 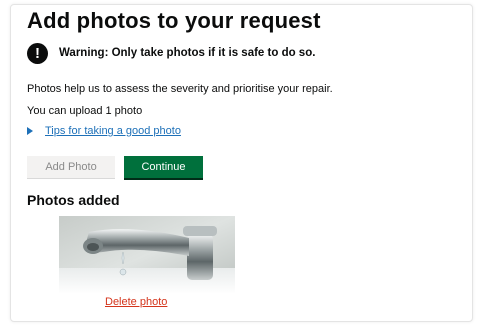 I want to click on exclamation-icon: !, so click(x=37, y=53).